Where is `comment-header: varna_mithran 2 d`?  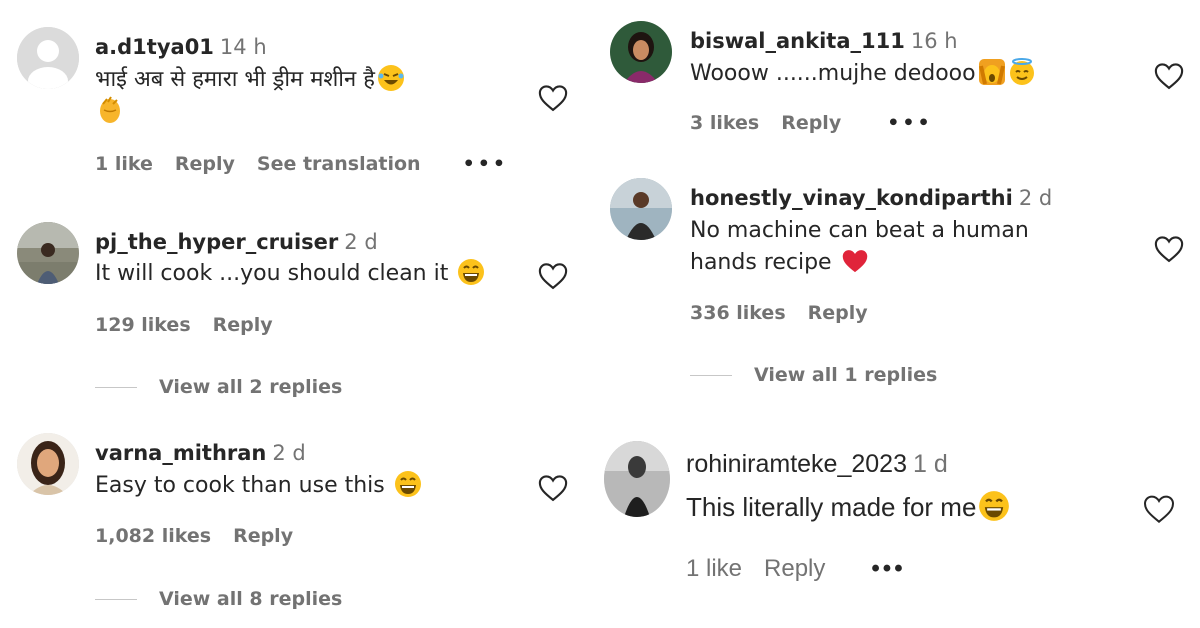
comment-header: varna_mithran 2 d is located at coordinates (200, 453).